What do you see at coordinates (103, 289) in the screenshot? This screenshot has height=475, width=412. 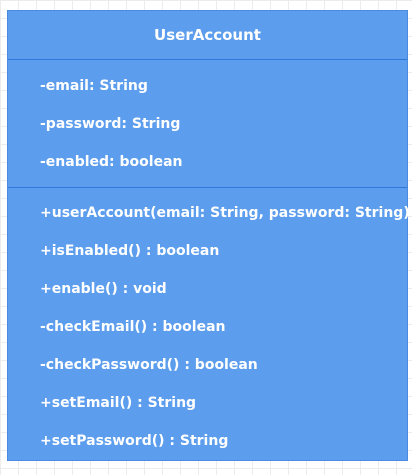 I see `operation-enable: +enable() : void` at bounding box center [103, 289].